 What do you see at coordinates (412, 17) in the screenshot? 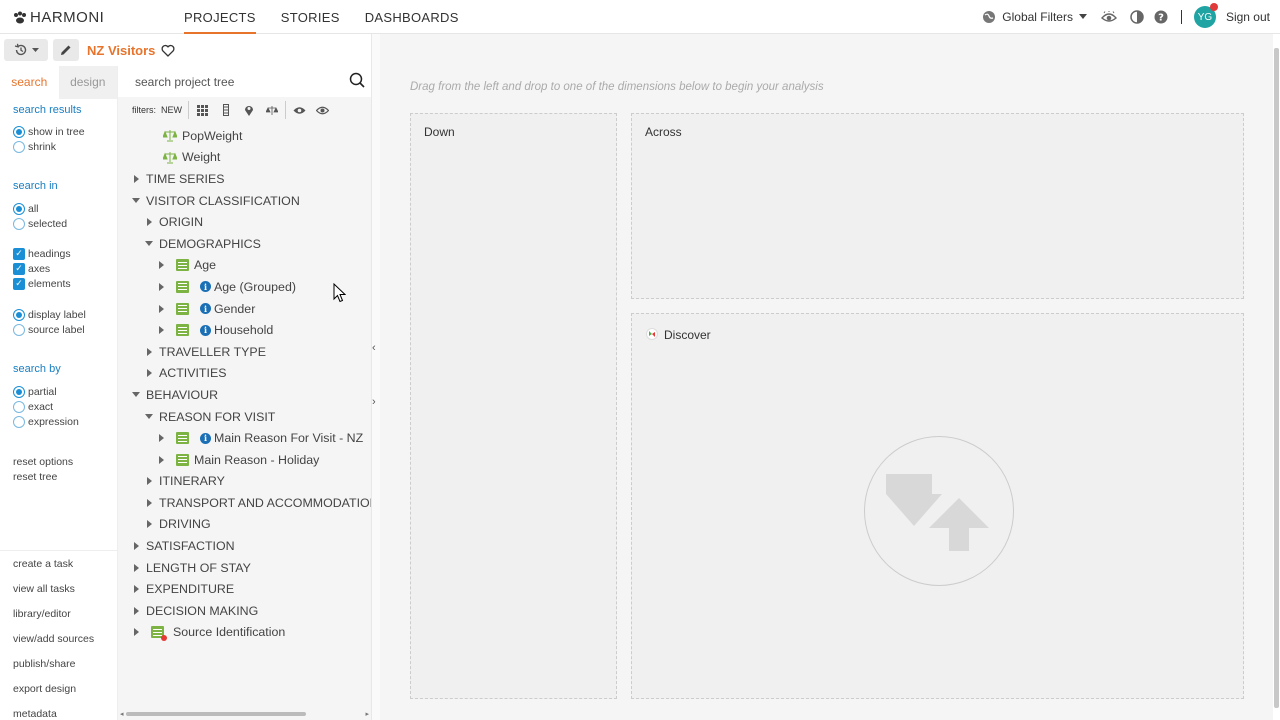
I see `nav-dashboards: DASHBOARDS` at bounding box center [412, 17].